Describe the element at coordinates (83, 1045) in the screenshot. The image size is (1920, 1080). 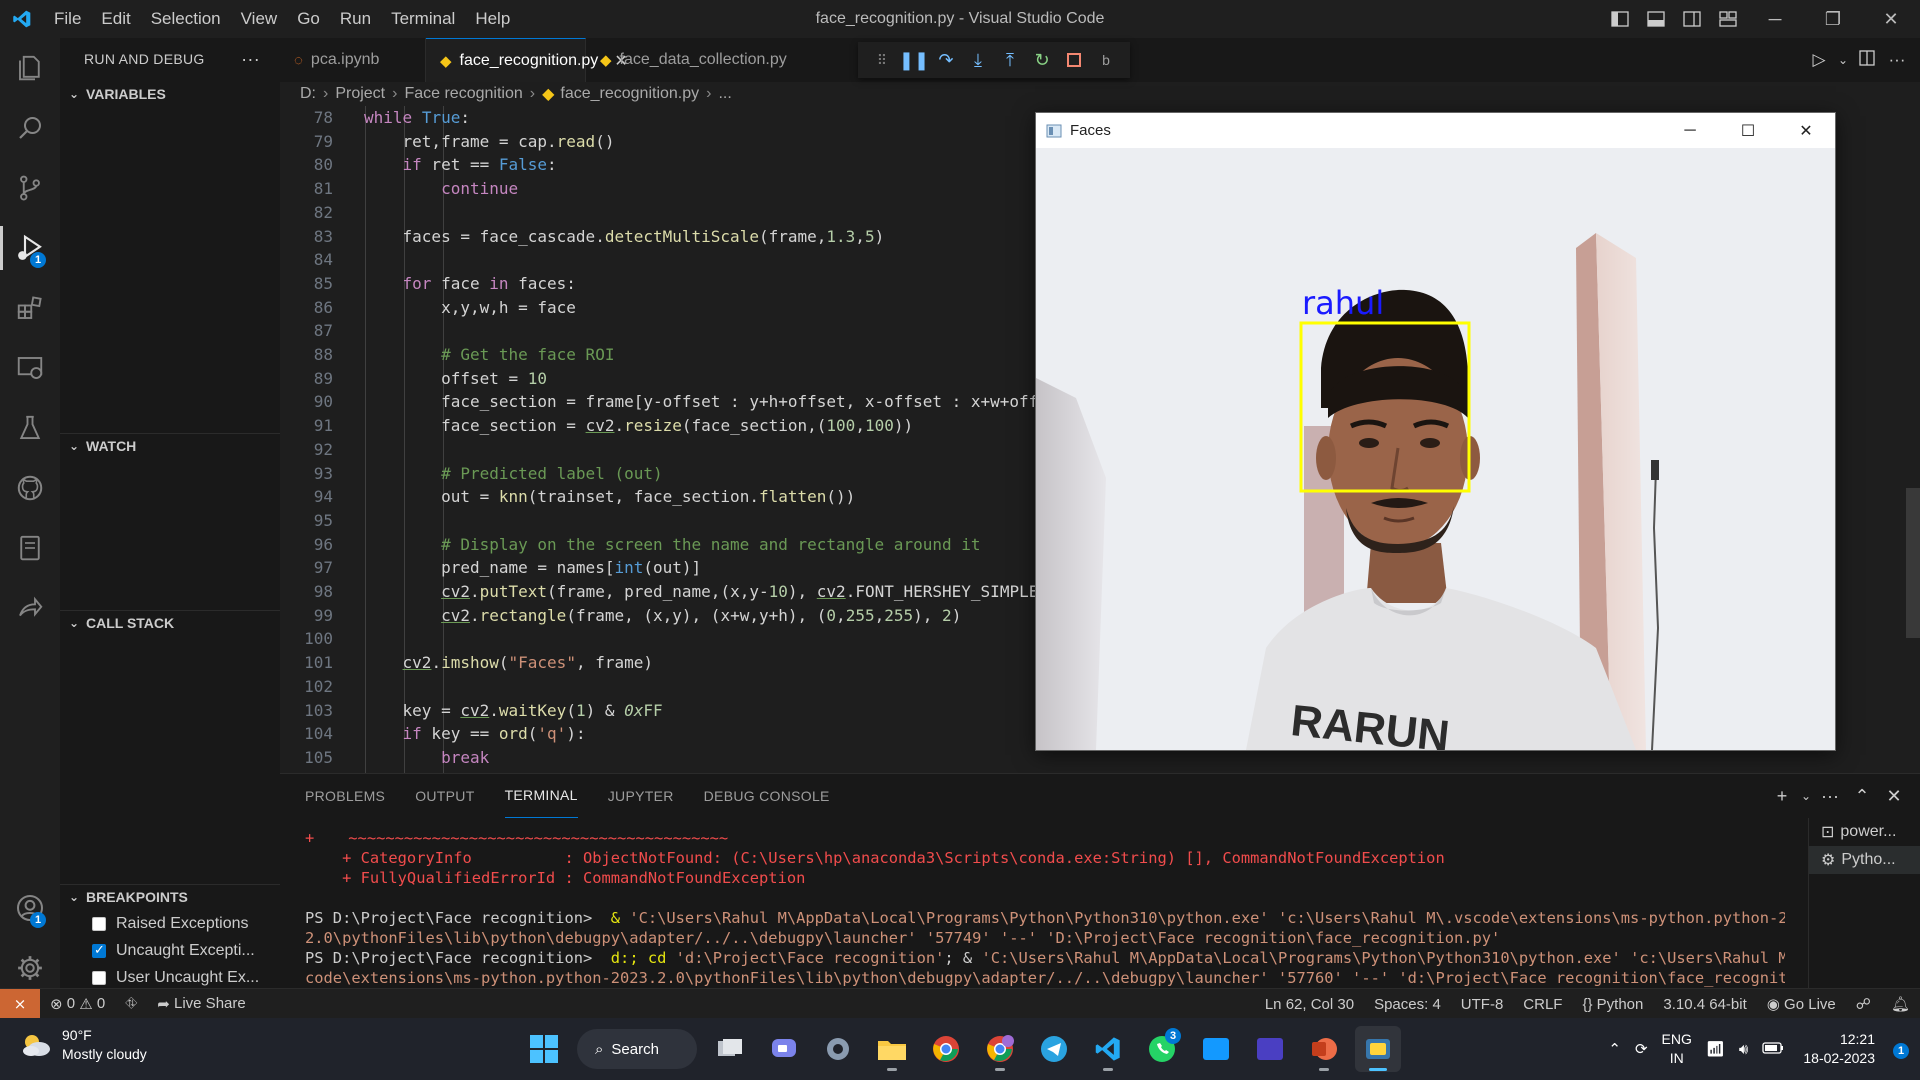
I see `weather-widget: 90°F Mostly cloudy` at that location.